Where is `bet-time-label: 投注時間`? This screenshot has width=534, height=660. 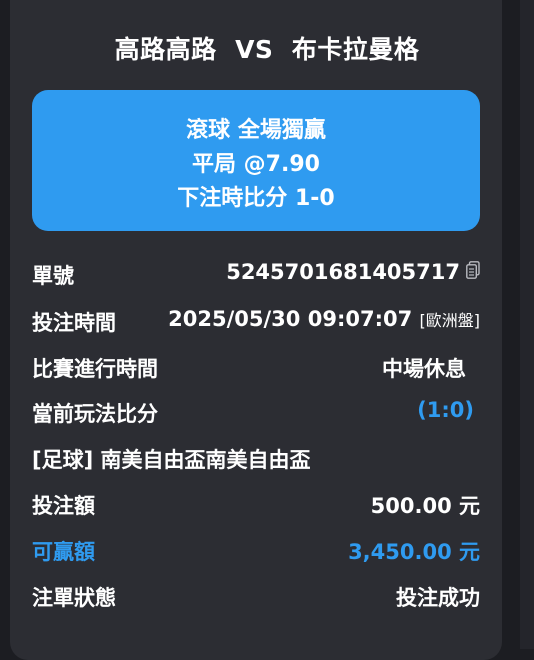
bet-time-label: 投注時間 is located at coordinates (74, 323).